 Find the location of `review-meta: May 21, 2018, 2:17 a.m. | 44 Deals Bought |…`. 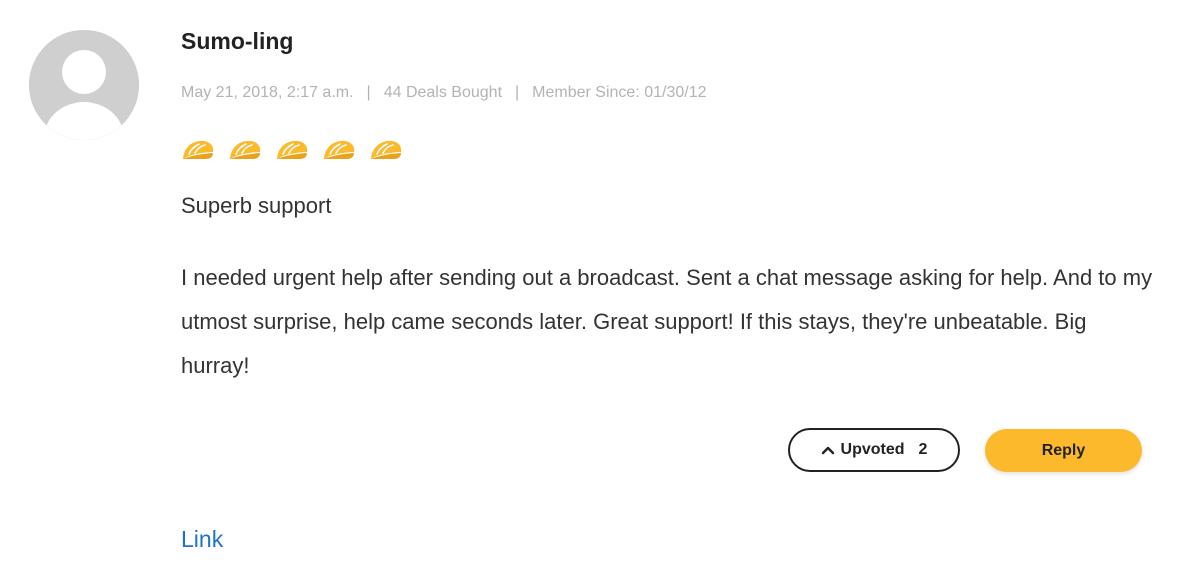

review-meta: May 21, 2018, 2:17 a.m. | 44 Deals Bought |… is located at coordinates (444, 93).